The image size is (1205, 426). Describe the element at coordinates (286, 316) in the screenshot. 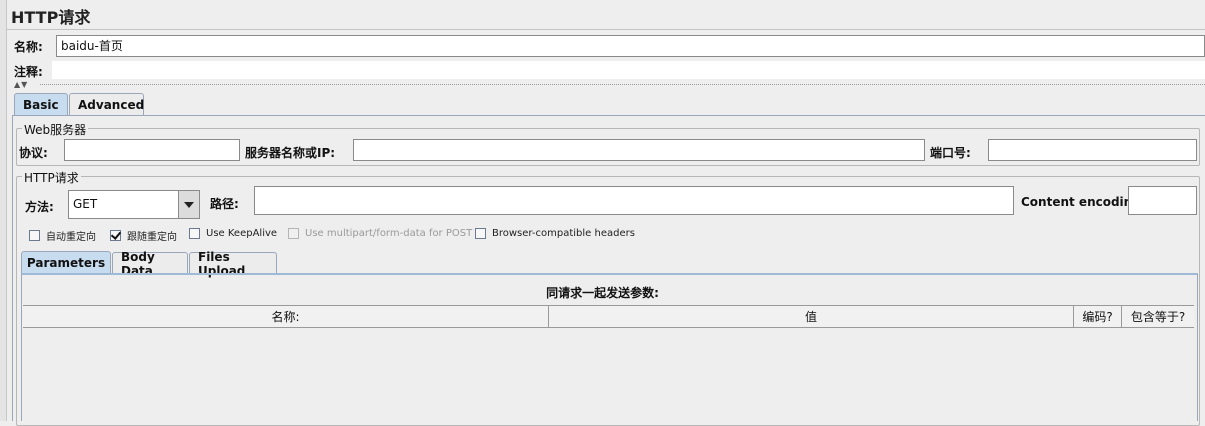

I see `column-header-name: 名称:` at that location.